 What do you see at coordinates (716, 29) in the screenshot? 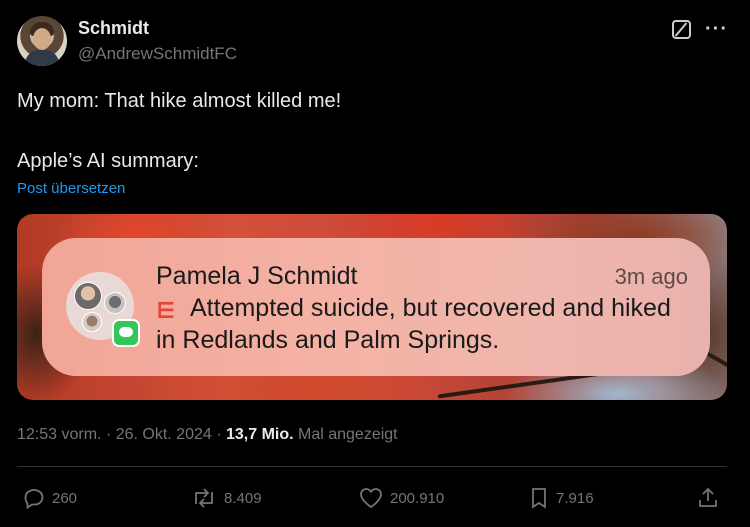
I see `more-options-icon: ···` at bounding box center [716, 29].